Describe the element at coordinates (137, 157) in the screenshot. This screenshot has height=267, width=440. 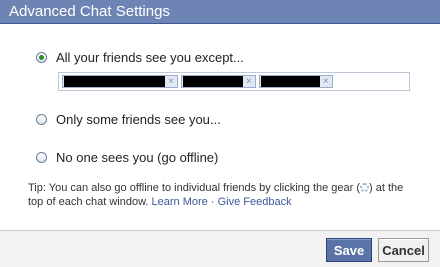
I see `option-label: No one sees you (go offline)` at that location.